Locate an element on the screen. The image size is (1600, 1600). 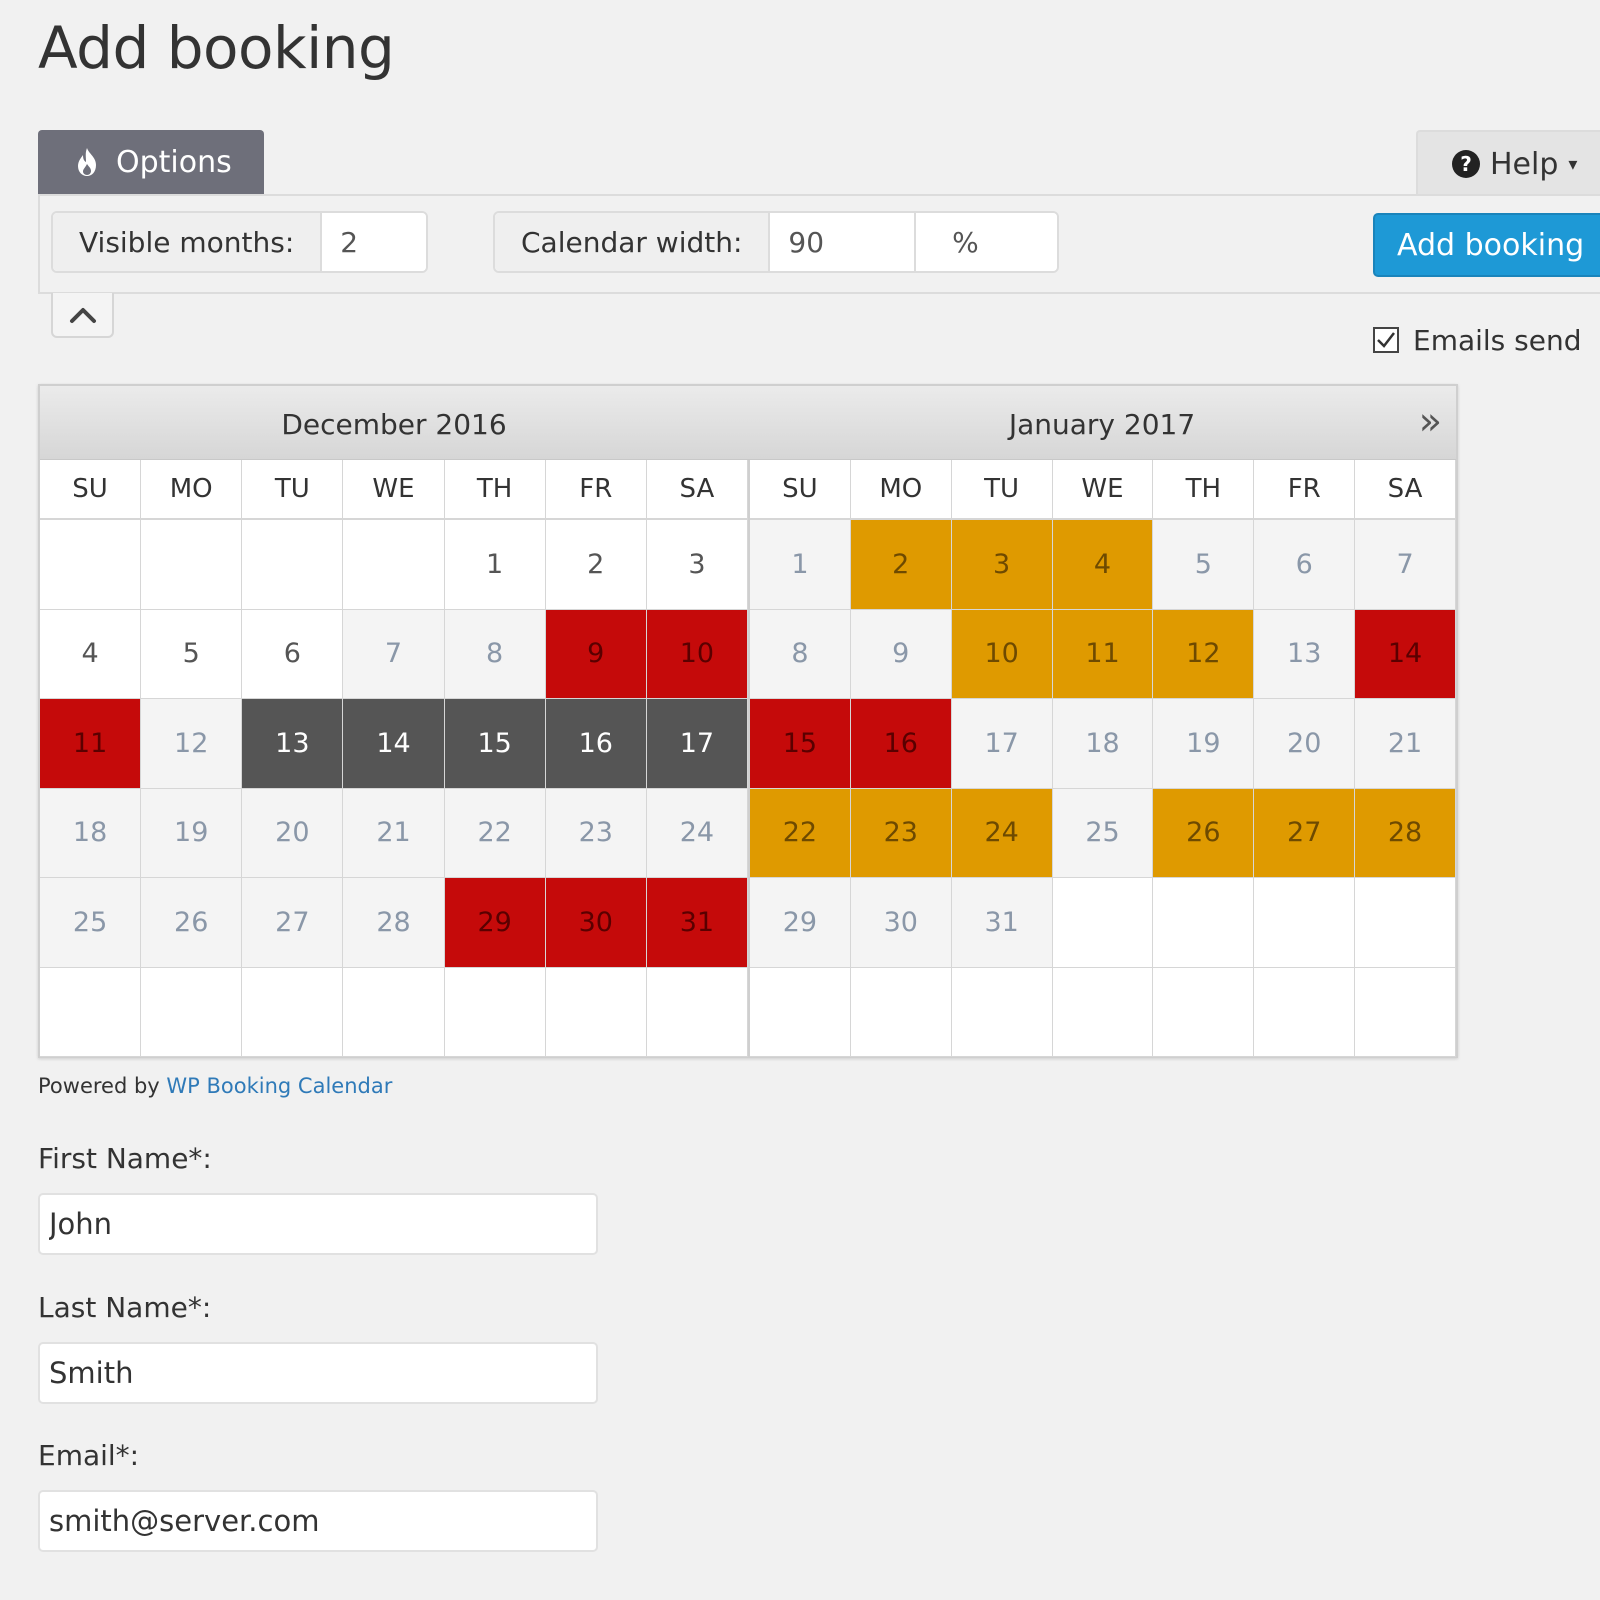
calendar-width-input: 90 is located at coordinates (842, 242).